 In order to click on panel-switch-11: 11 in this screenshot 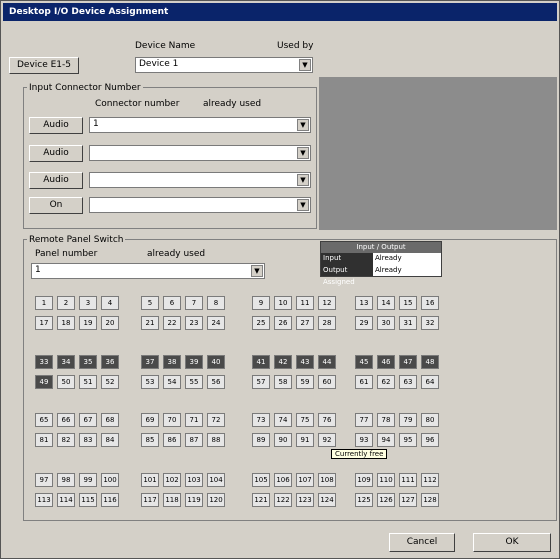, I will do `click(305, 303)`.